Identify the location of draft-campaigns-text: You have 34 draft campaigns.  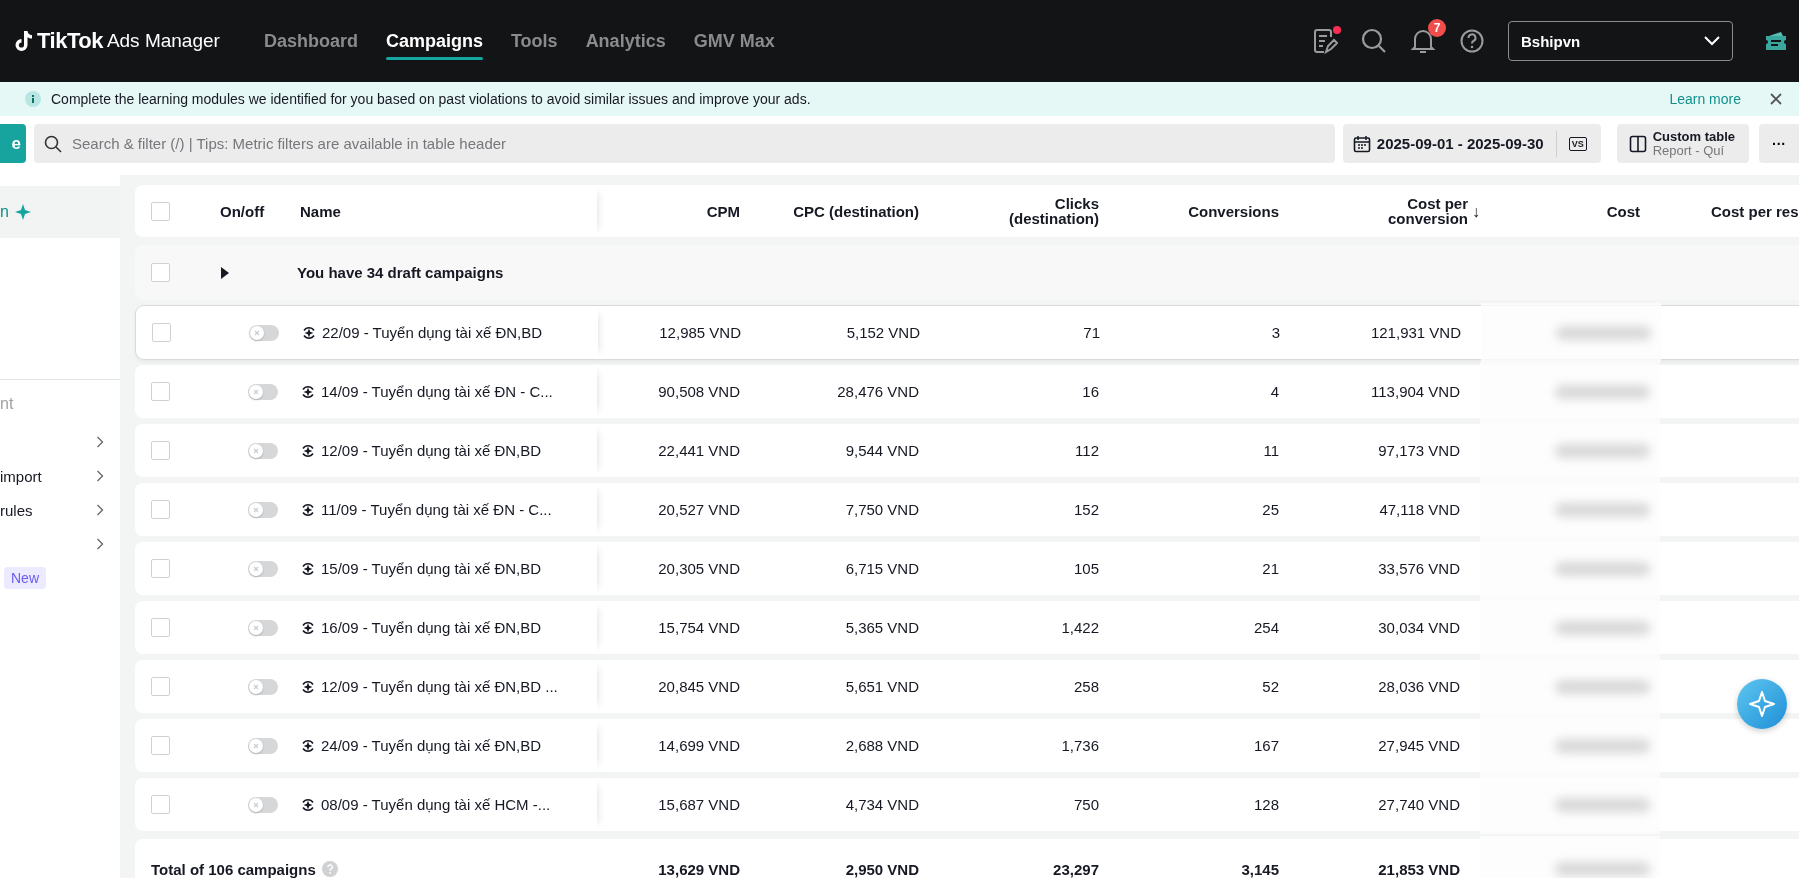
(400, 272).